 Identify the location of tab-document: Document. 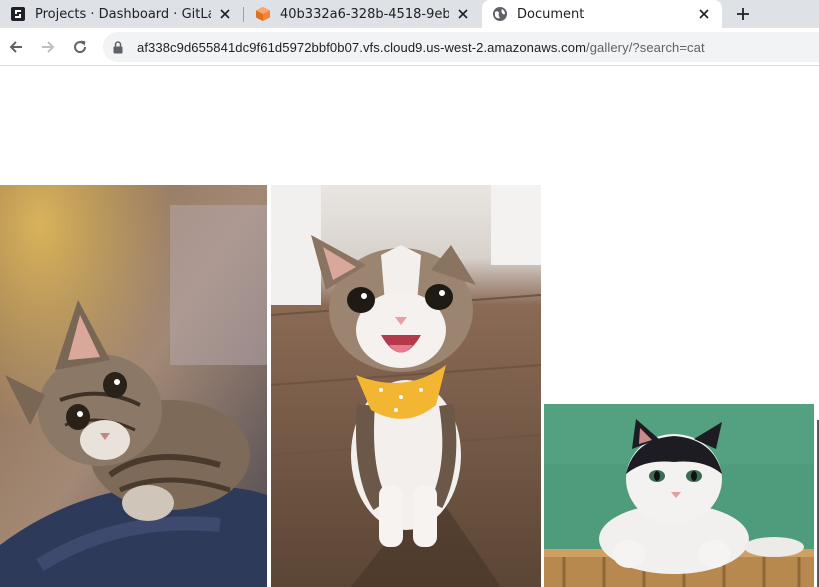
(602, 14).